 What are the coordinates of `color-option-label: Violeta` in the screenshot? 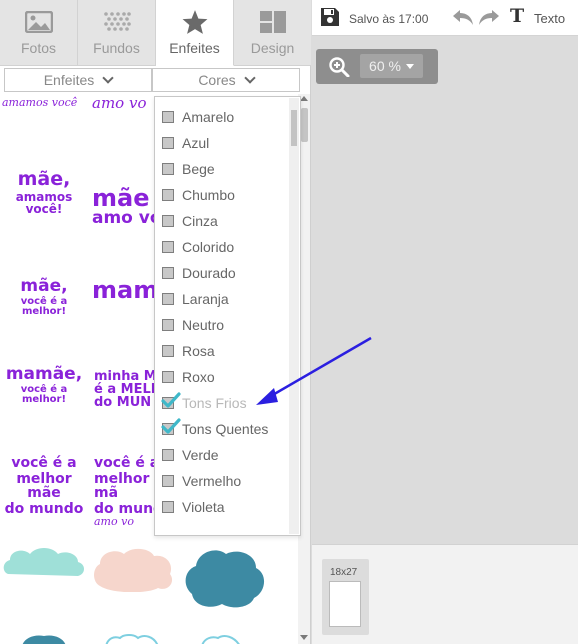 It's located at (203, 507).